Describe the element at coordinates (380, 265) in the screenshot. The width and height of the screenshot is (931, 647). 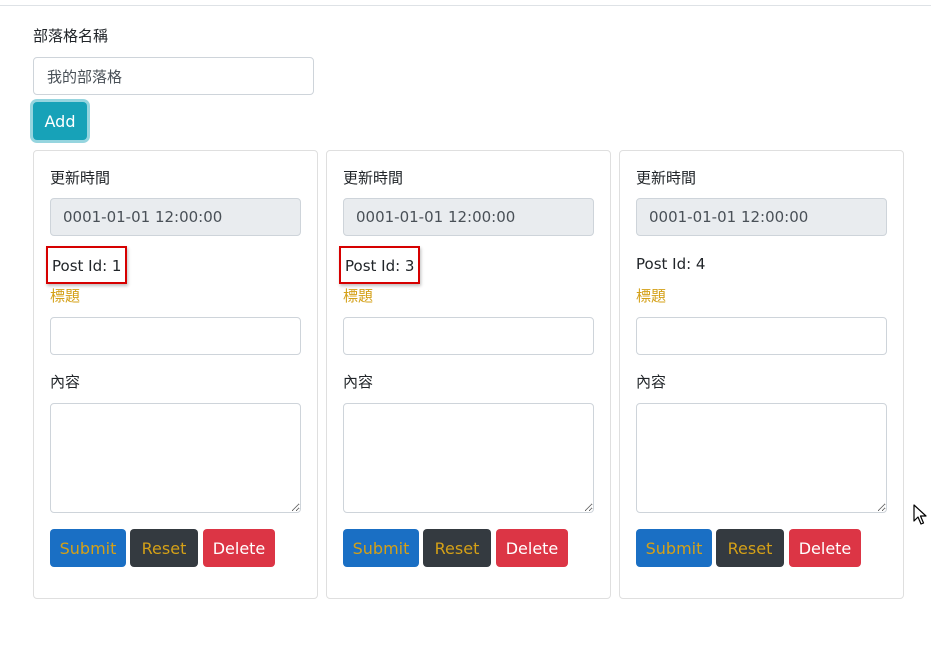
I see `post-id-label: Post Id: 3` at that location.